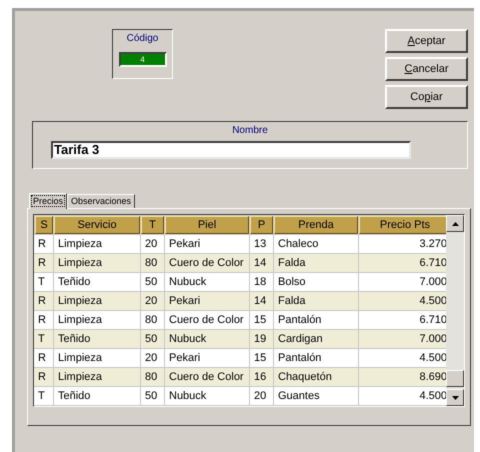 This screenshot has height=452, width=480. Describe the element at coordinates (152, 225) in the screenshot. I see `column-header: T` at that location.